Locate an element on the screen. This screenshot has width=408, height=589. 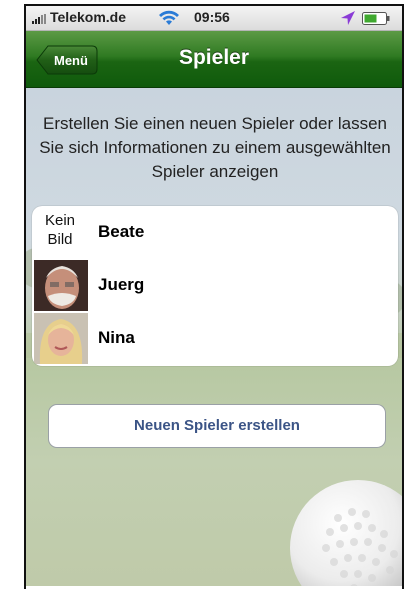
create-player-button: Neuen Spieler erstellen is located at coordinates (217, 426).